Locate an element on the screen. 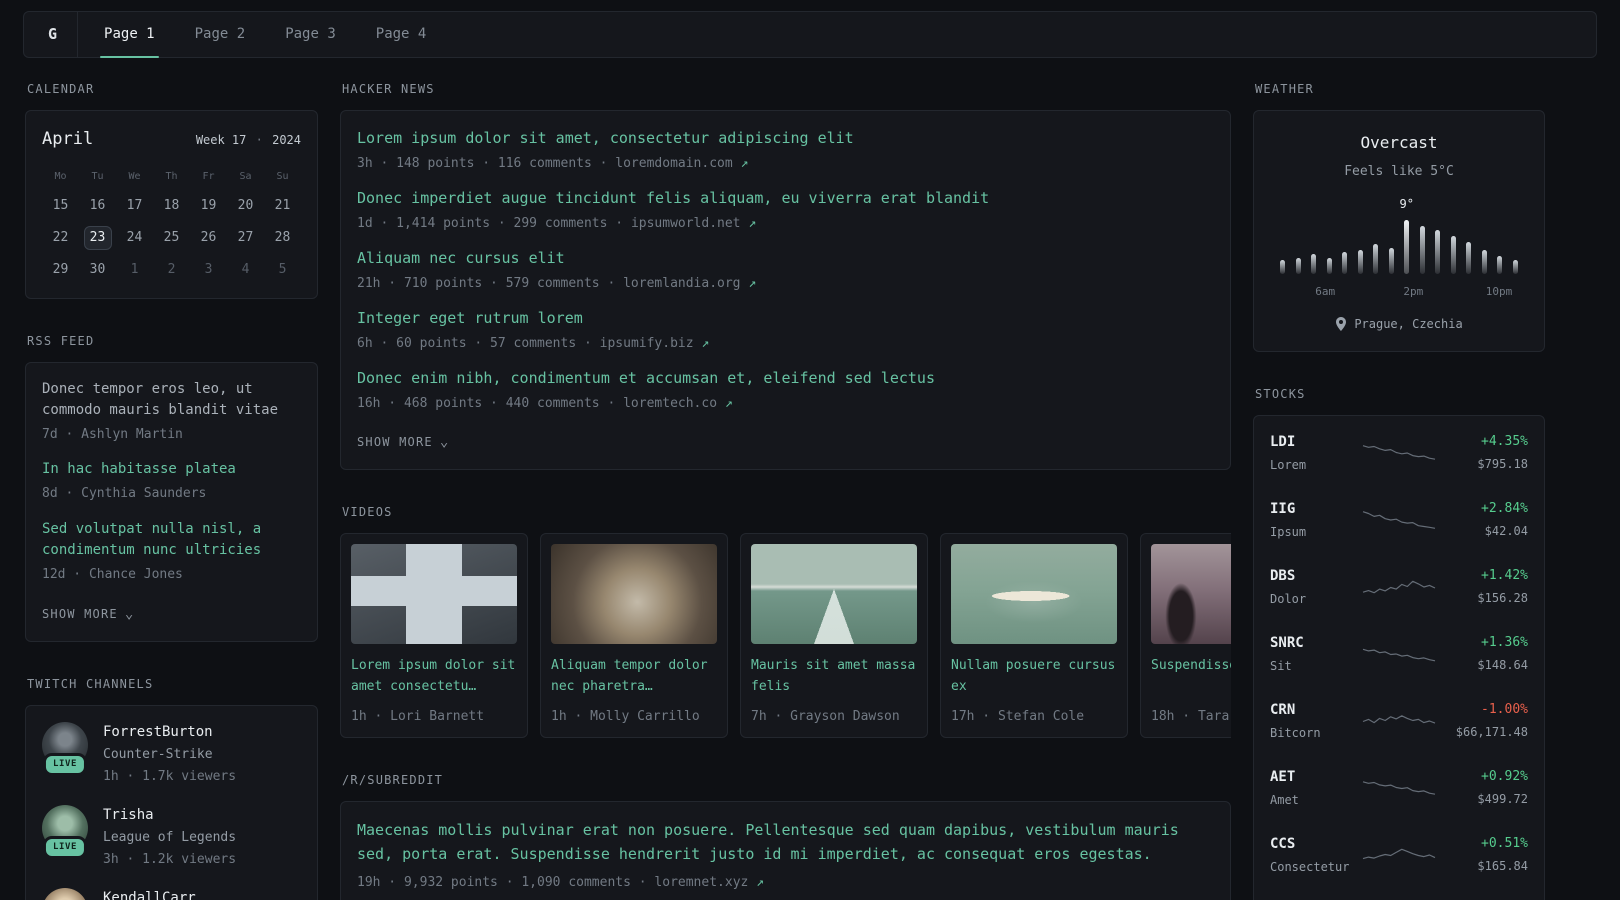 The width and height of the screenshot is (1620, 900). hn-item-domain: loremdomain.com is located at coordinates (673, 163).